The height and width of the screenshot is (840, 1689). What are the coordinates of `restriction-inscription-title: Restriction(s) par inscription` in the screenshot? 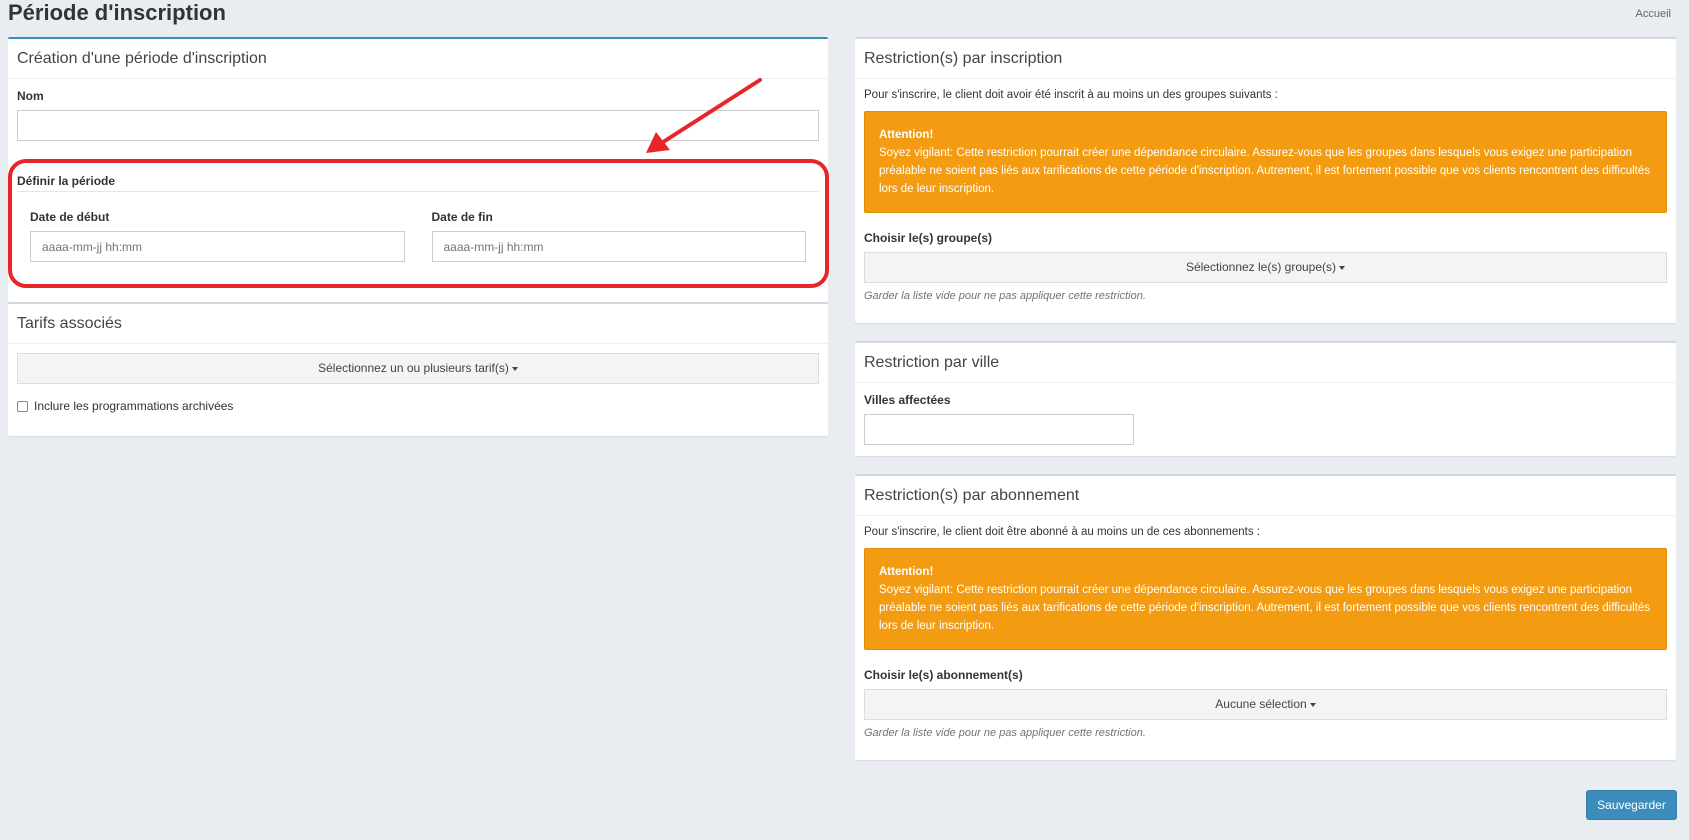 It's located at (1265, 59).